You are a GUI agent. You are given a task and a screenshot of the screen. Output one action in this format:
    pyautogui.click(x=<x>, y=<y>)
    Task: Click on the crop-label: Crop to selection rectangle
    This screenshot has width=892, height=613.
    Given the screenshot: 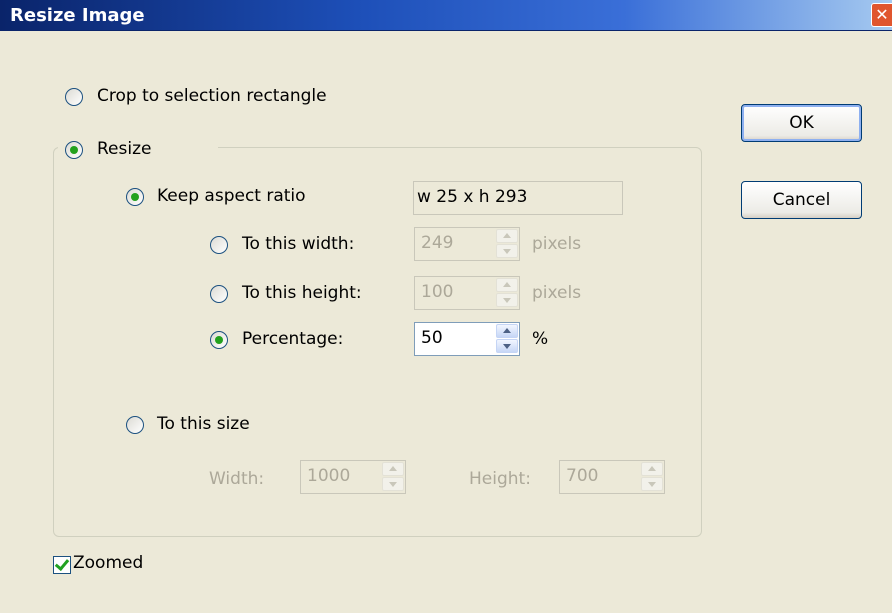 What is the action you would take?
    pyautogui.click(x=212, y=96)
    